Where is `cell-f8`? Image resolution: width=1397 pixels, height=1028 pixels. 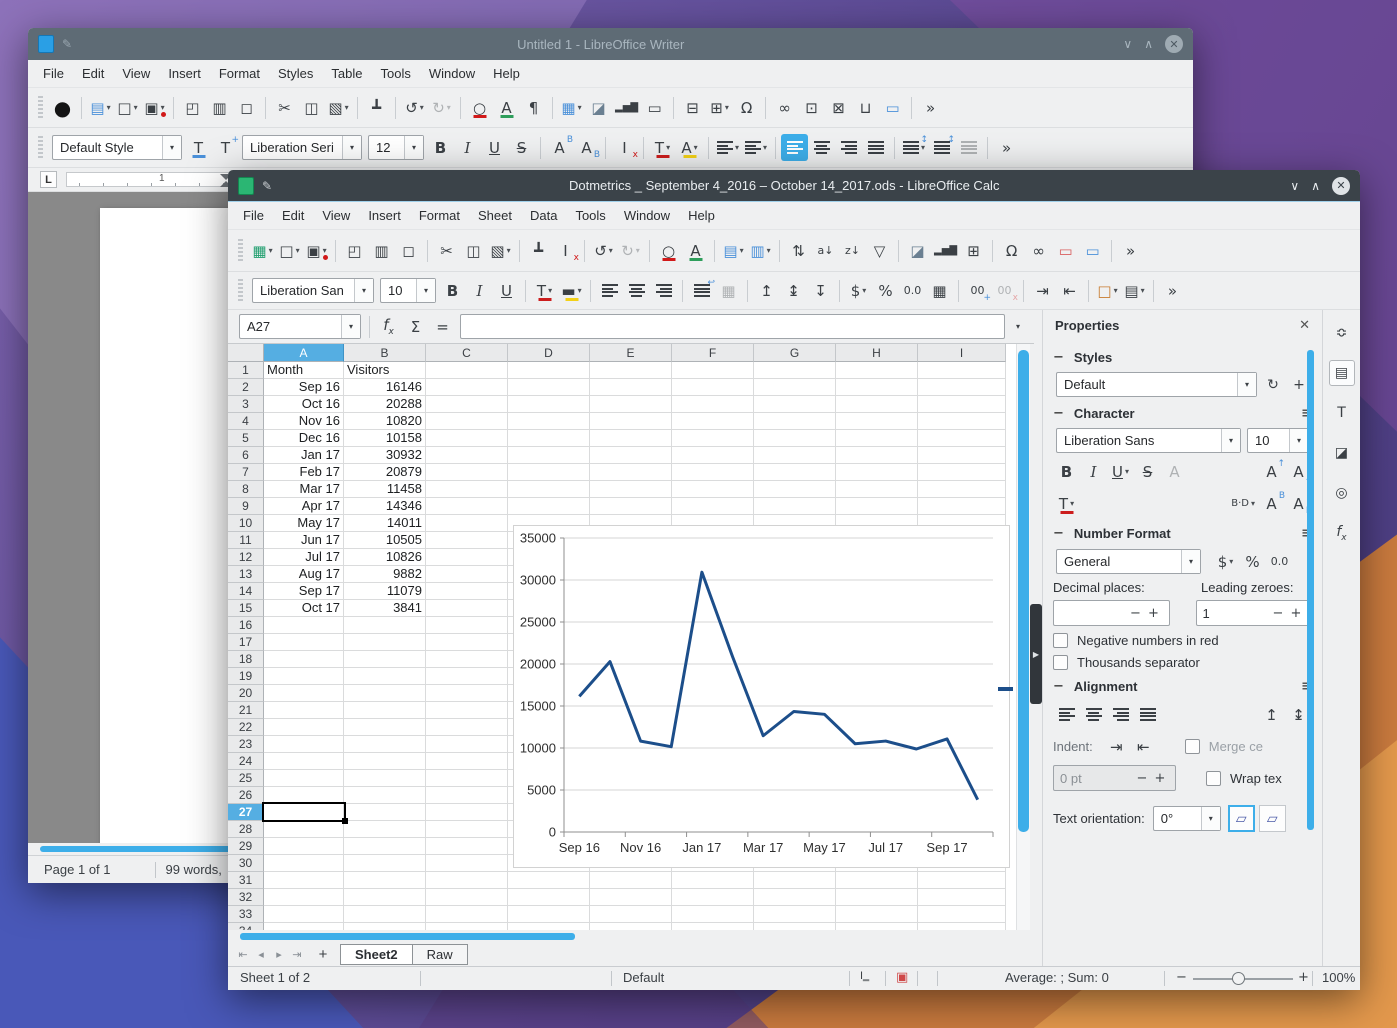 cell-f8 is located at coordinates (713, 489).